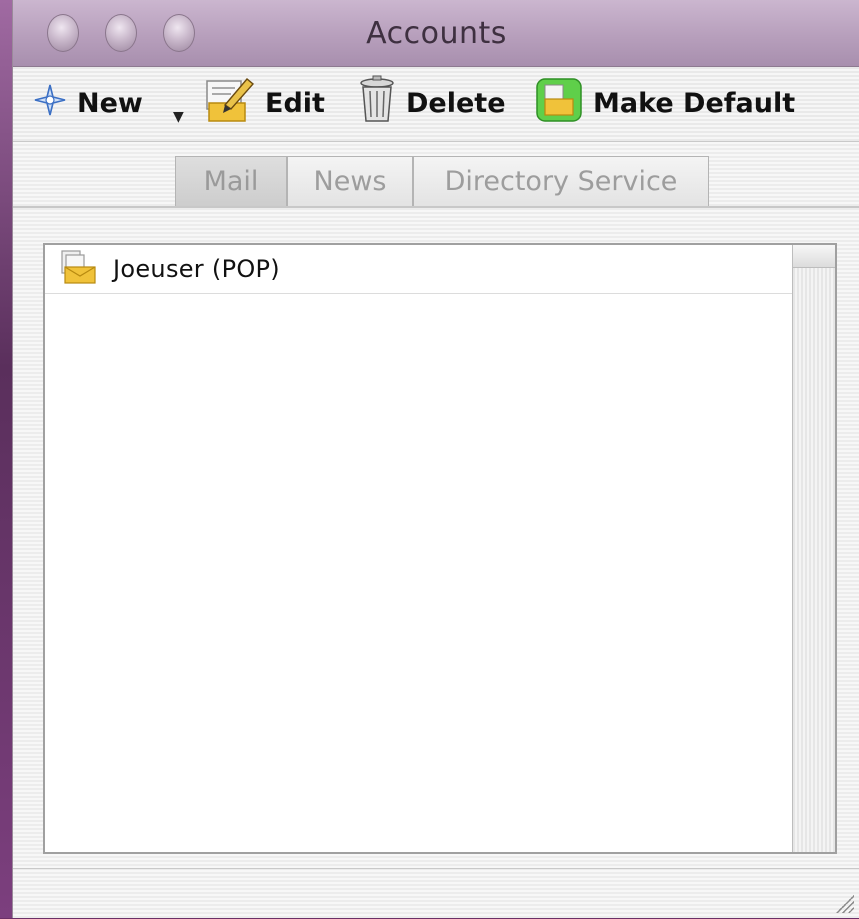 The width and height of the screenshot is (859, 919). I want to click on status-bar, so click(436, 893).